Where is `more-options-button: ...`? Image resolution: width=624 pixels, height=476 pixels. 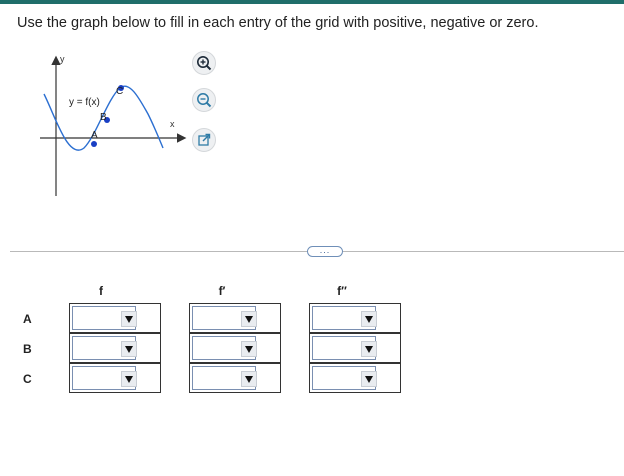 more-options-button: ... is located at coordinates (325, 251).